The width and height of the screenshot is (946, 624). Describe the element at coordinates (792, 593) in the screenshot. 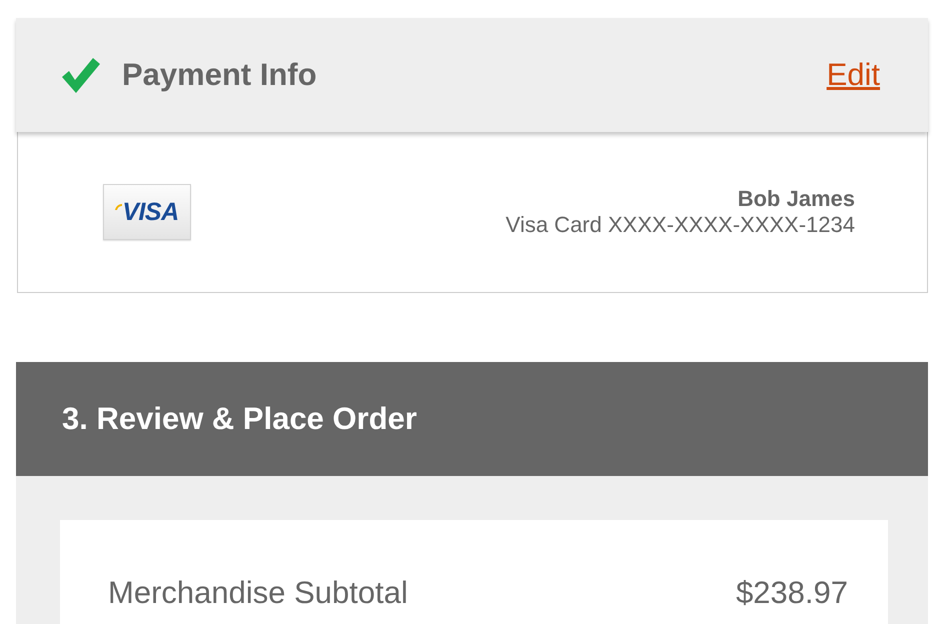

I see `summary-amount: $238.97` at that location.